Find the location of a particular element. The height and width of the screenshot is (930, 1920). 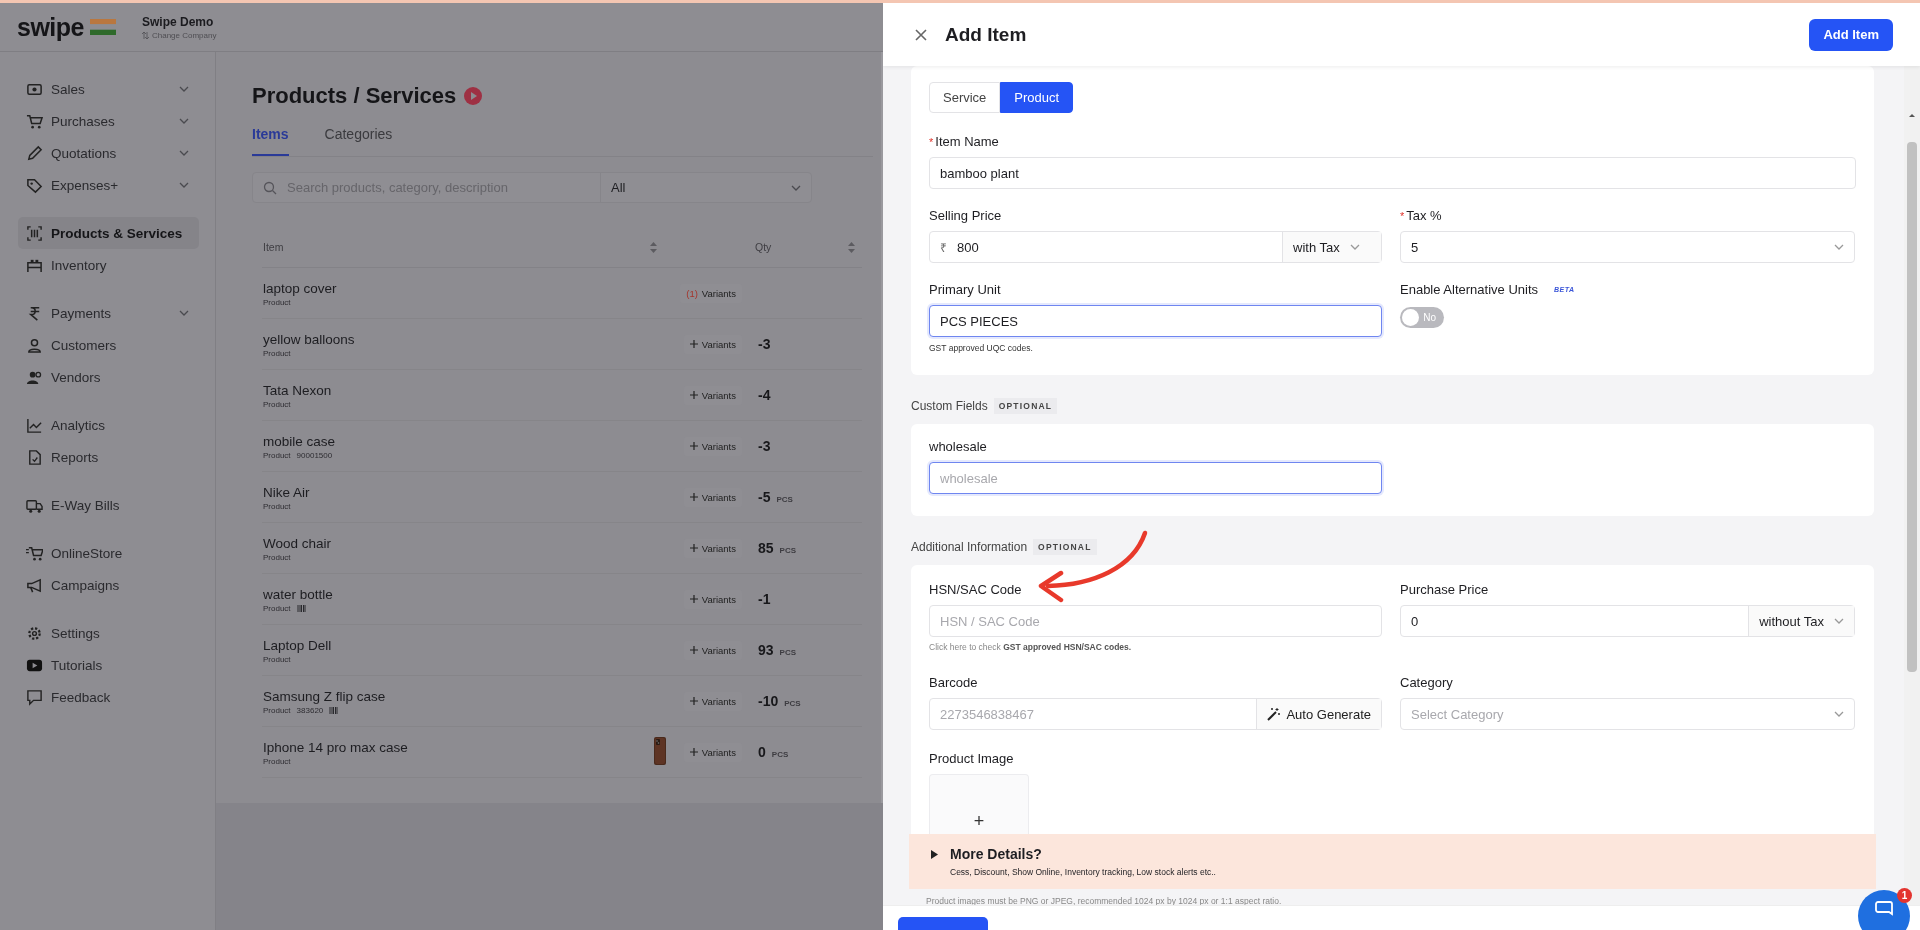

type-toggle-option: Service is located at coordinates (965, 97).